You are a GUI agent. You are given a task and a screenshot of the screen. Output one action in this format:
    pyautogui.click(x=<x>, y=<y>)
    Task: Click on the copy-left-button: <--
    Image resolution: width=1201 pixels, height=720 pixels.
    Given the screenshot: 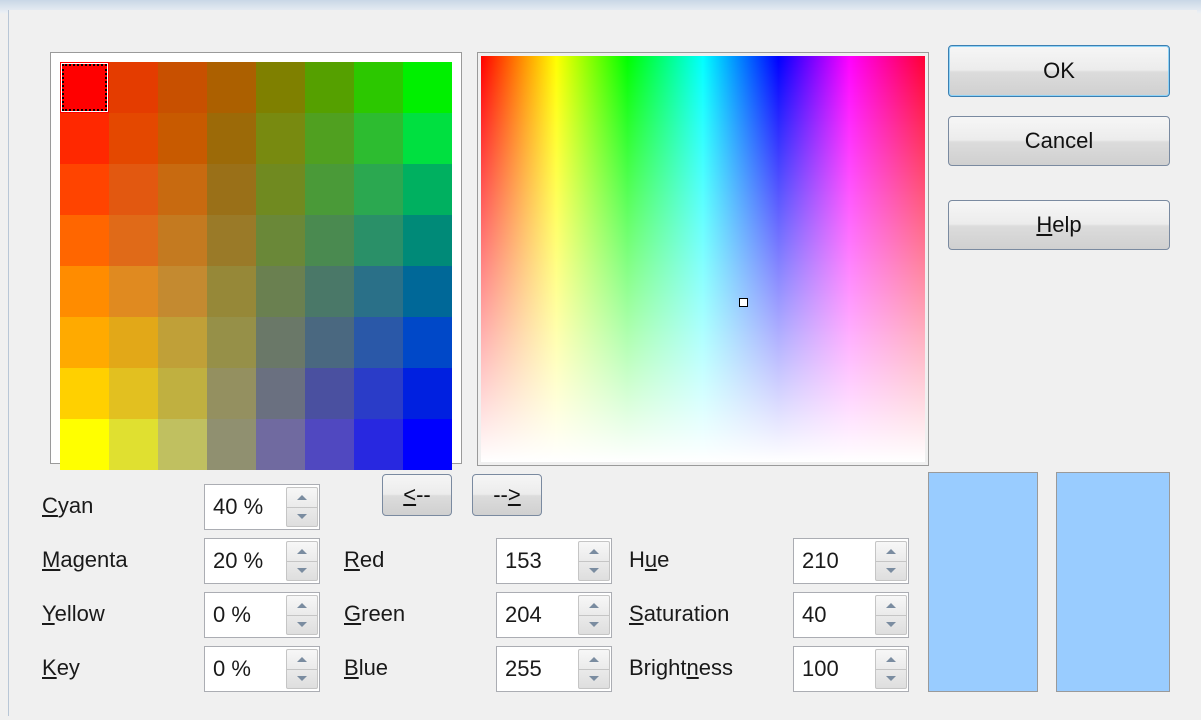 What is the action you would take?
    pyautogui.click(x=417, y=495)
    